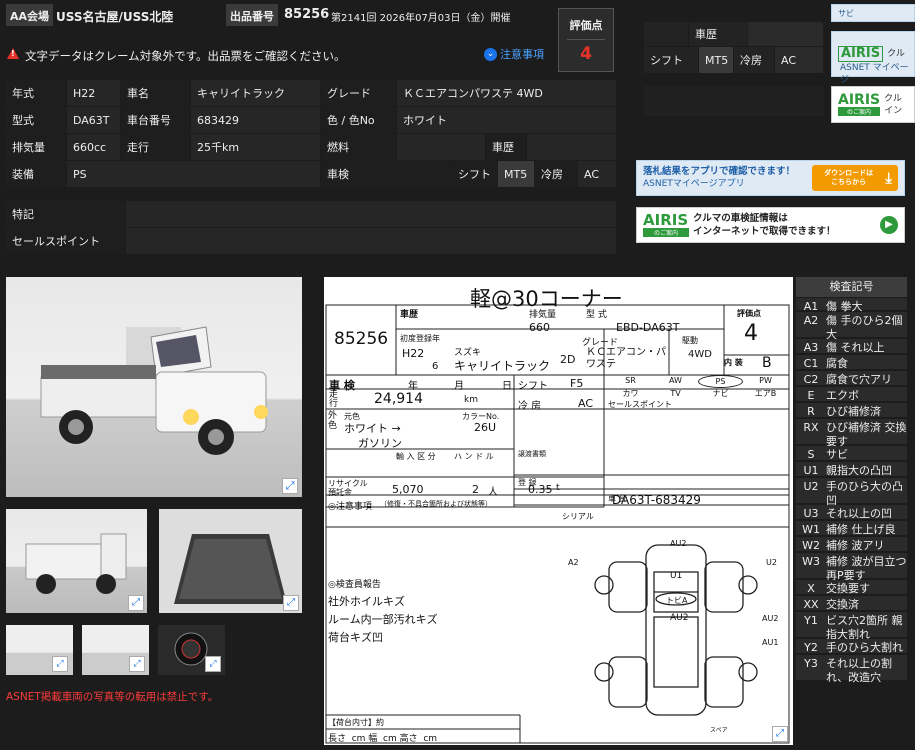 The width and height of the screenshot is (915, 750). What do you see at coordinates (586, 403) in the screenshot?
I see `sheet-ac-value: AC` at bounding box center [586, 403].